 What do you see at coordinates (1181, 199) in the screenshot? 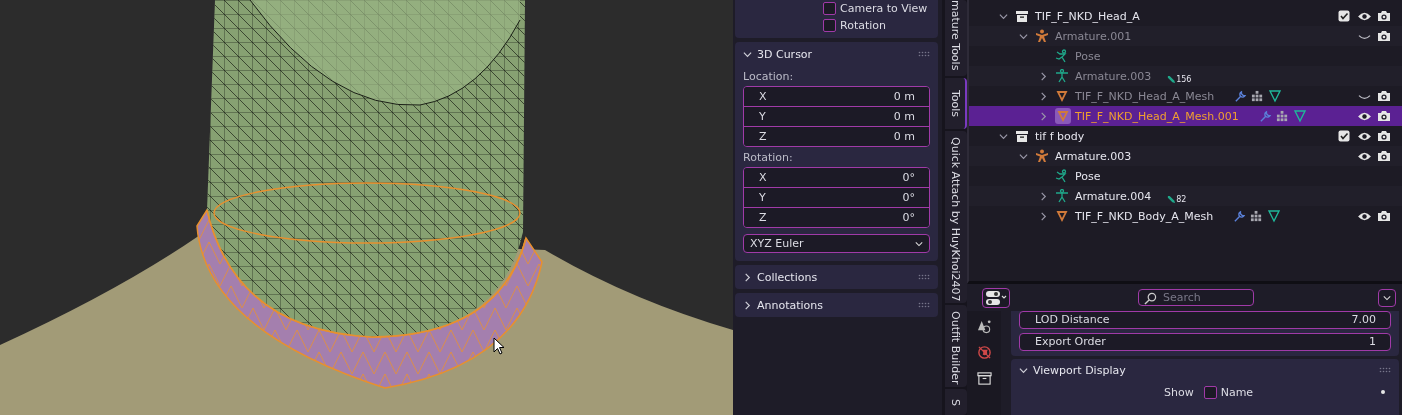
I see `bone-count: 82` at bounding box center [1181, 199].